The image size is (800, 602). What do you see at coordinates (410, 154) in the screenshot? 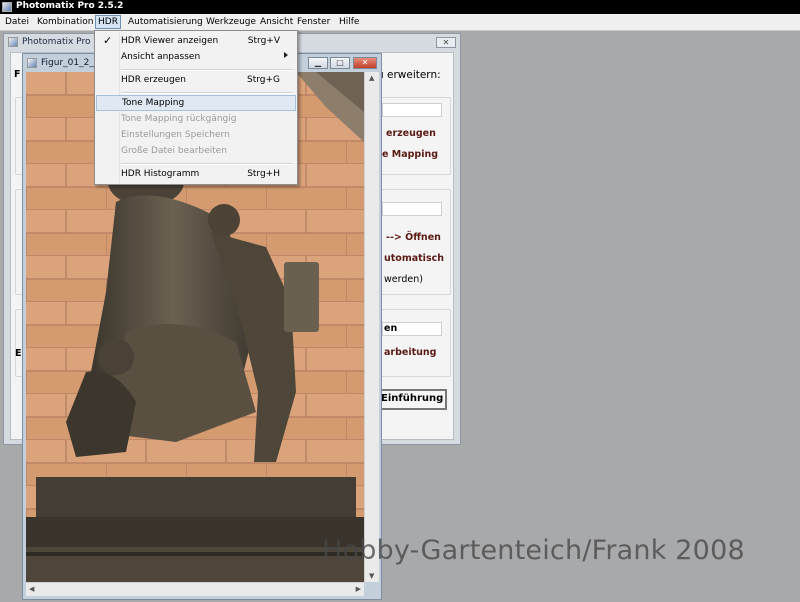
I see `link-tone-mapping: e Mapping` at bounding box center [410, 154].